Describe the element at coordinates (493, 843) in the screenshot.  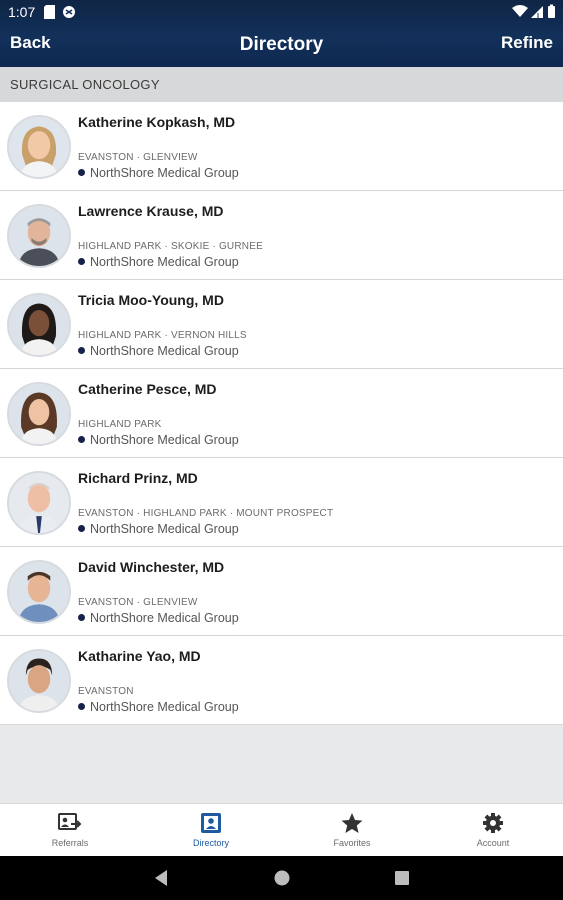
I see `tab-label: Account` at that location.